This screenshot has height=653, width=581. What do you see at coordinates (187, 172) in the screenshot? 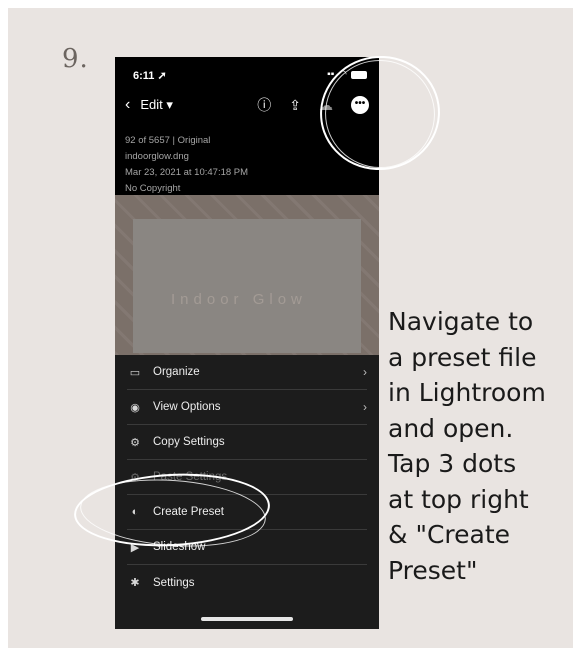
I see `meta-date: Mar 23, 2021 at 10:47:18 PM` at bounding box center [187, 172].